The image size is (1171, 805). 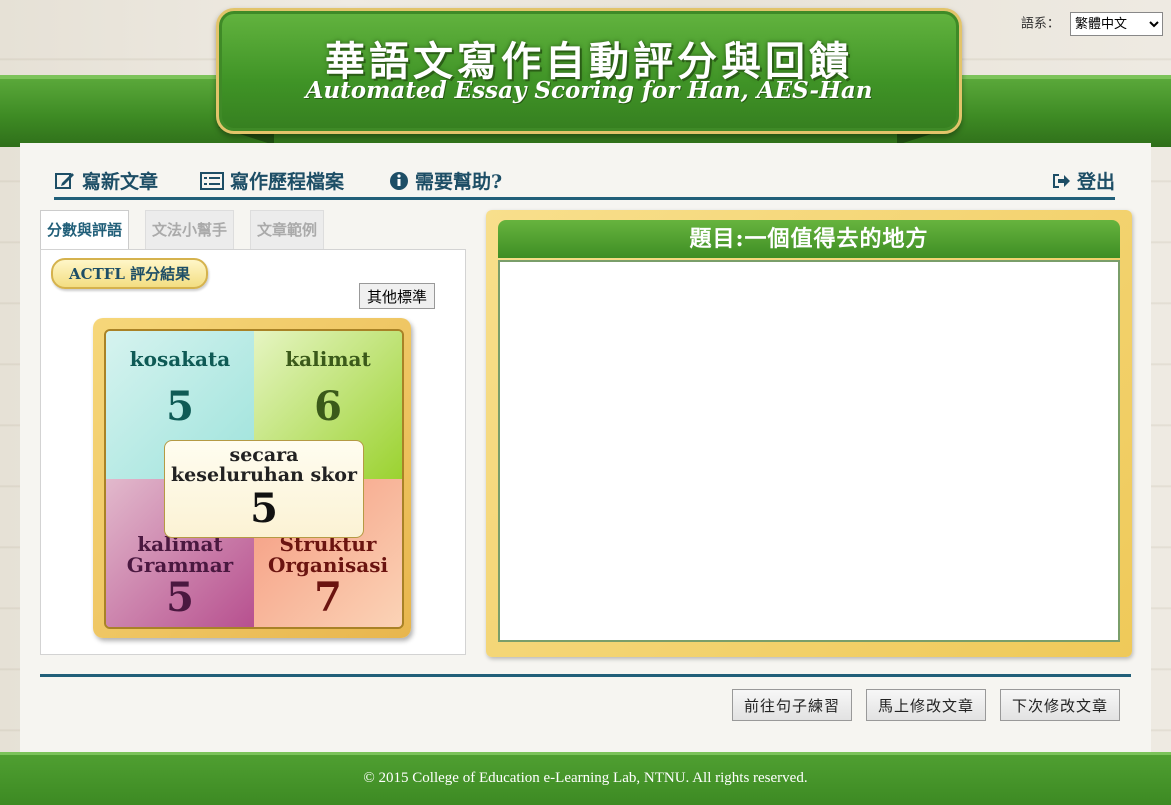 What do you see at coordinates (287, 229) in the screenshot?
I see `tab-essay-examples: 文章範例` at bounding box center [287, 229].